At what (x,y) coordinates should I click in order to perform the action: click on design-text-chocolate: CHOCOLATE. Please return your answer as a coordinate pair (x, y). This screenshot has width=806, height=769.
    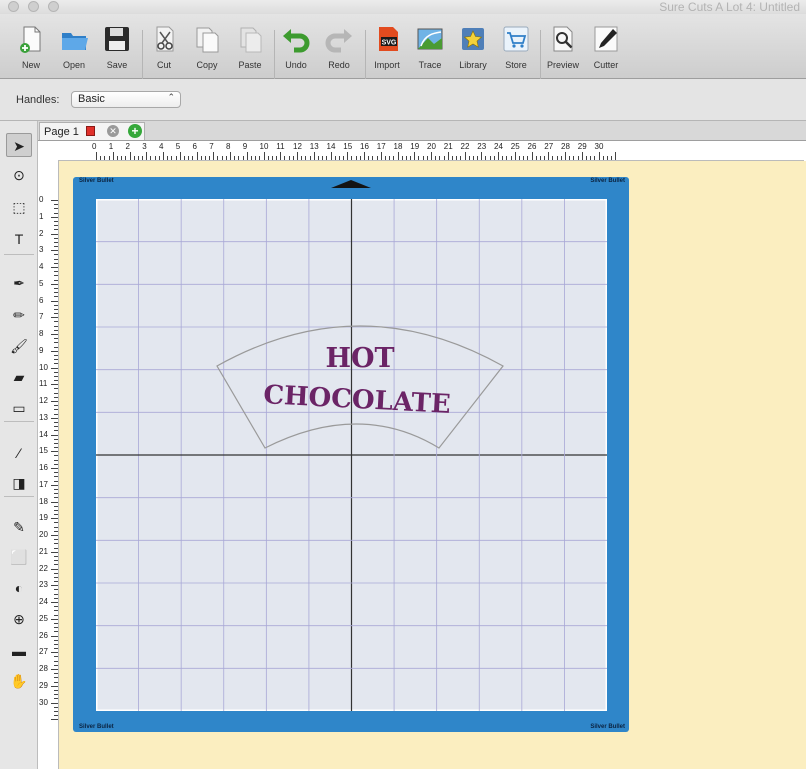
    Looking at the image, I should click on (357, 400).